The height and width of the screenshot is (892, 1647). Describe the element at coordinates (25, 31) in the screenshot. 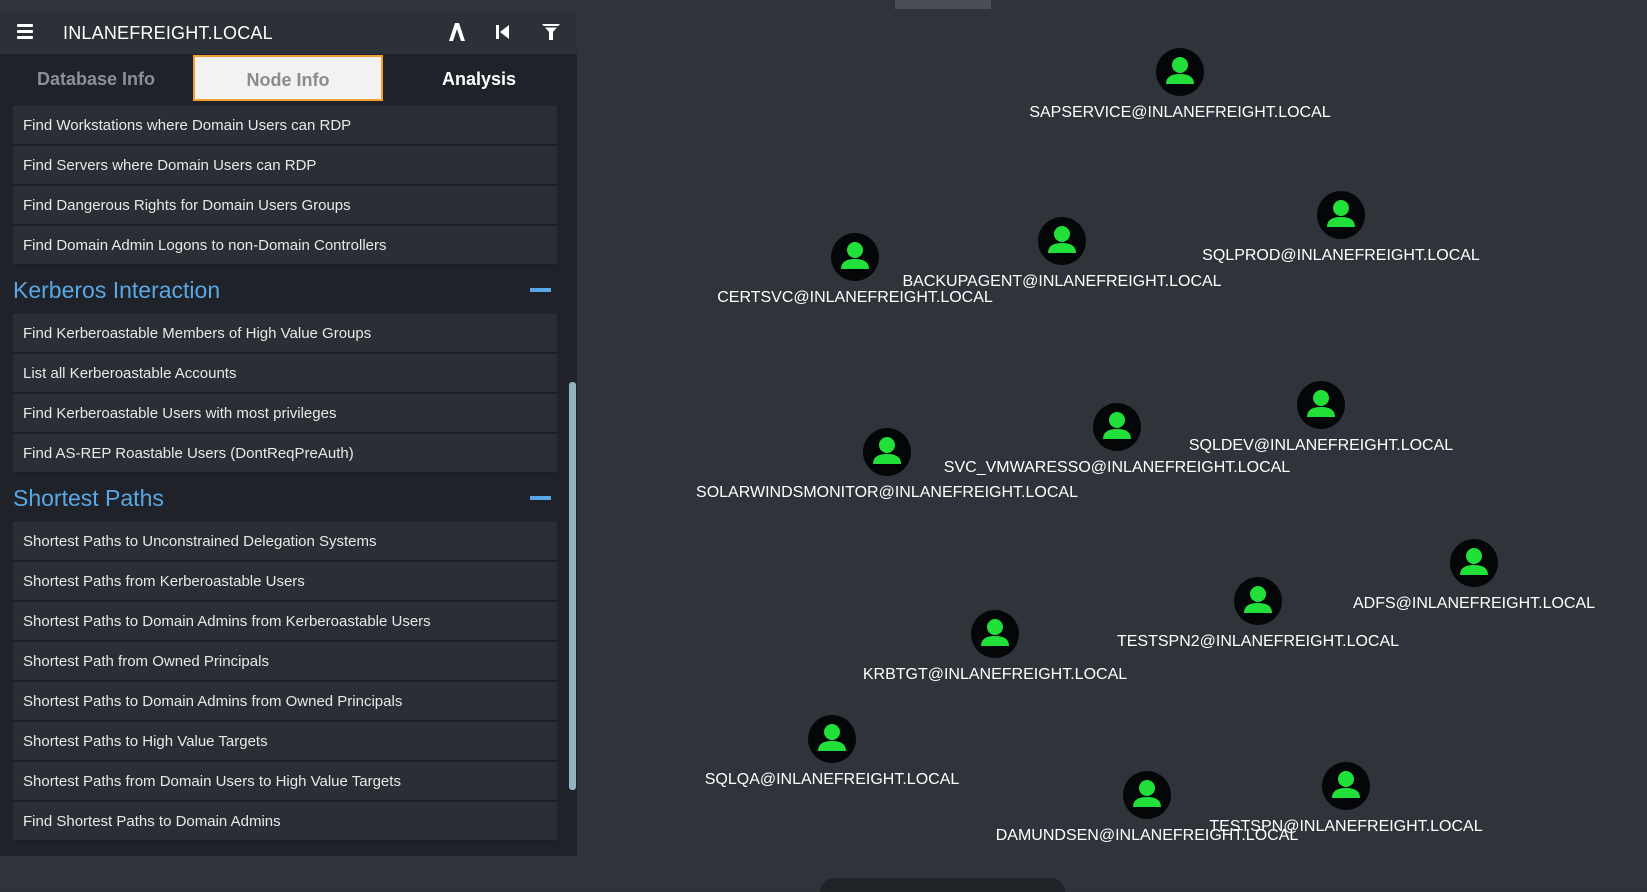

I see `menu-icon` at that location.